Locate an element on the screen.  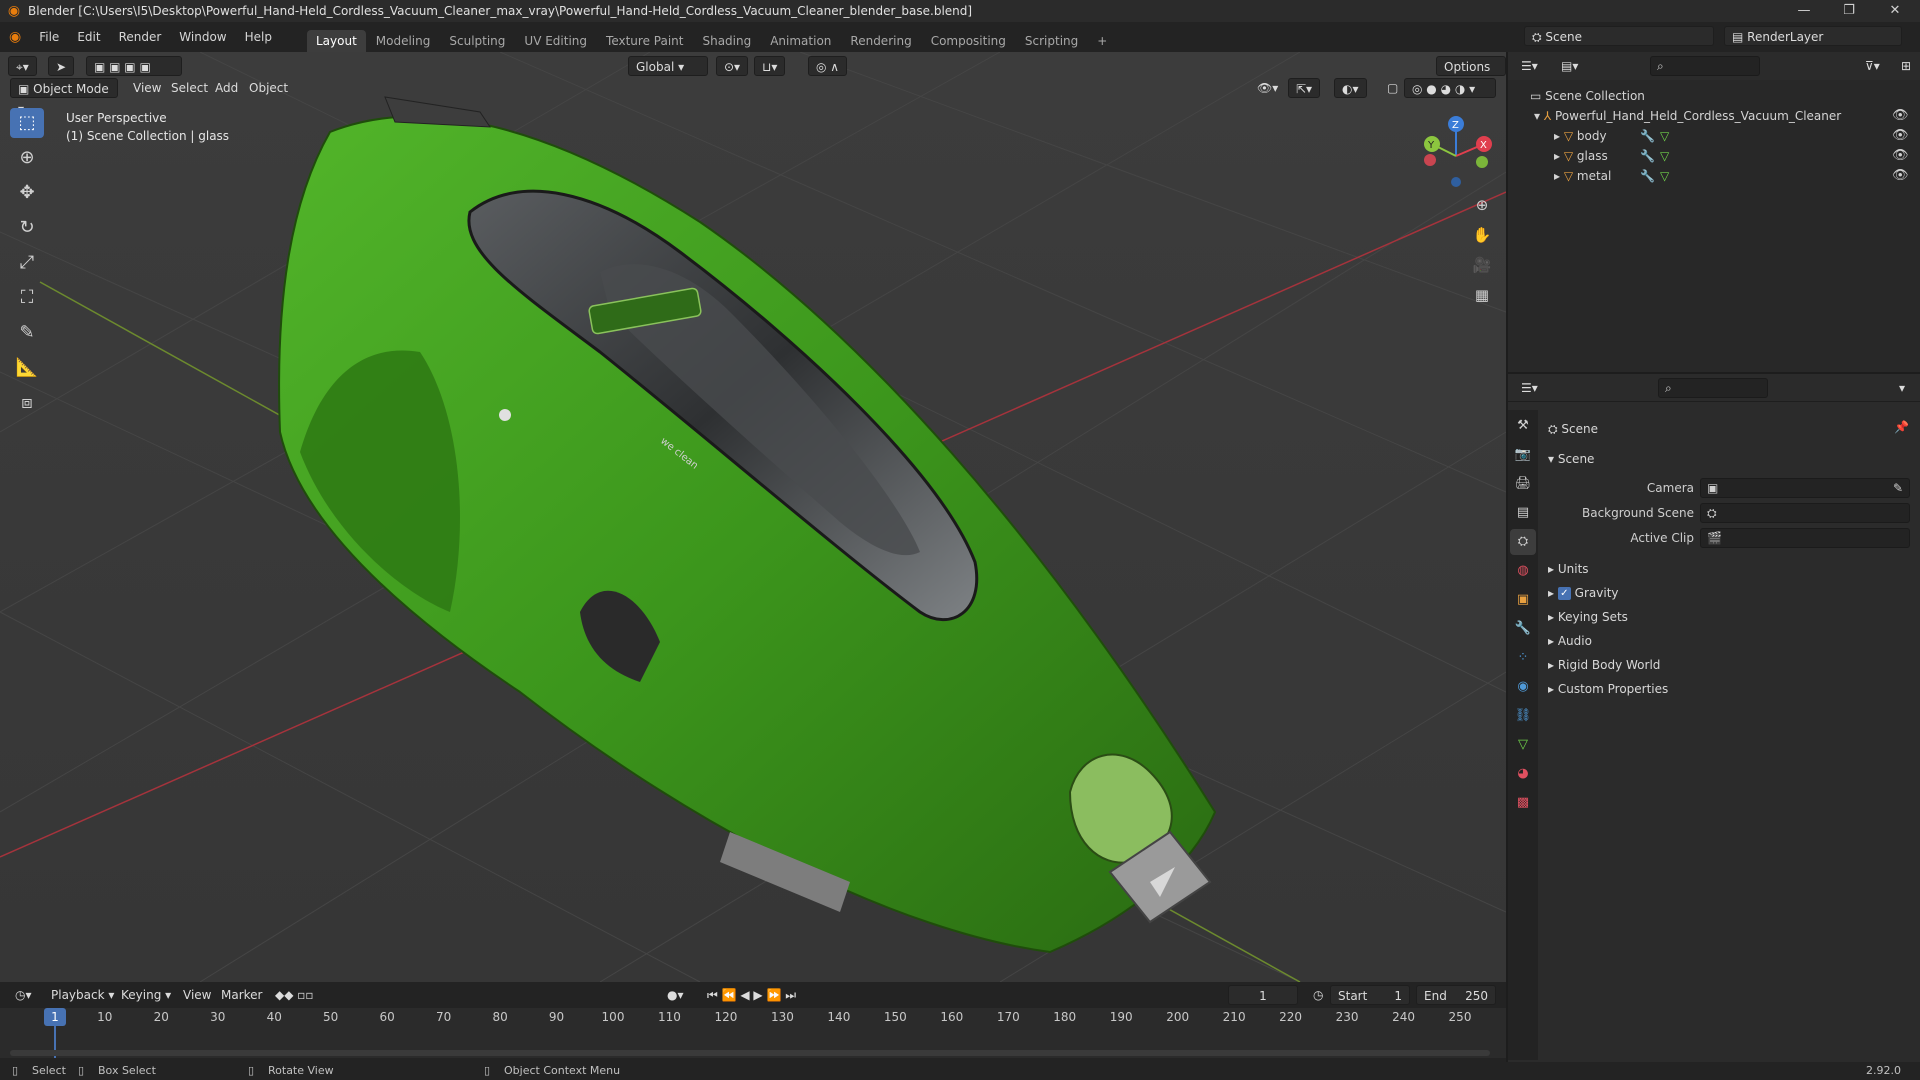
proportional-editing-toggle: ◎ ∧ is located at coordinates (828, 66).